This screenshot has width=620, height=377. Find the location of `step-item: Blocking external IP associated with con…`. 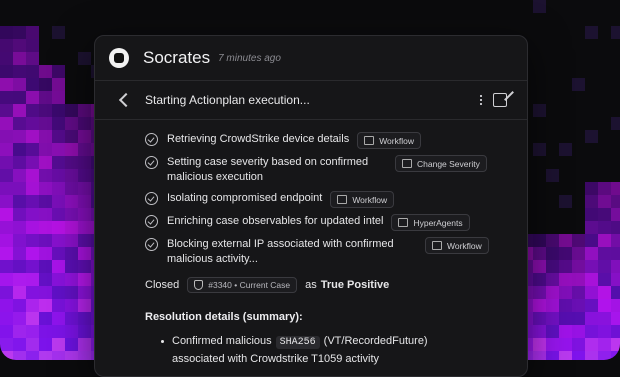

step-item: Blocking external IP associated with con… is located at coordinates (336, 252).